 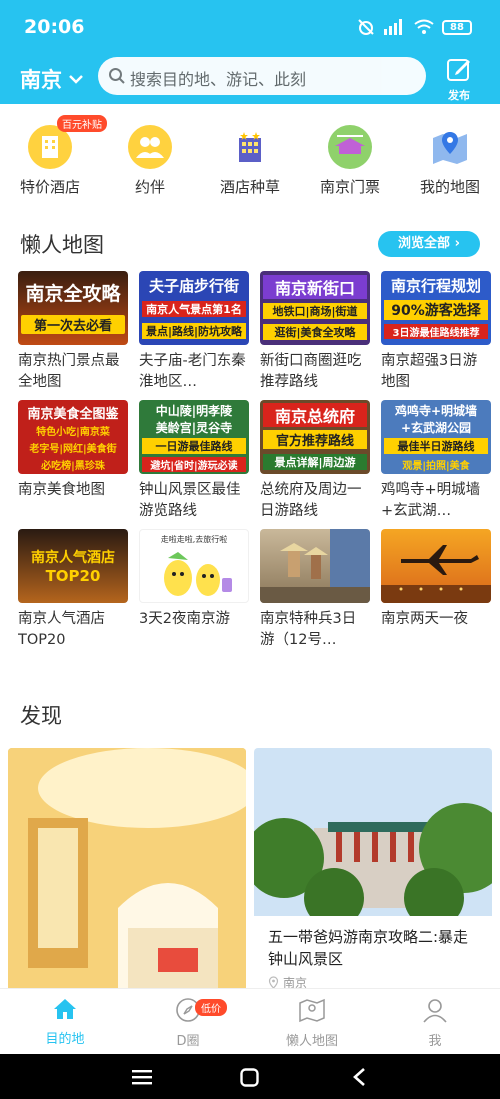 I want to click on tab-d-circle: 低价 D圈, so click(x=188, y=1023).